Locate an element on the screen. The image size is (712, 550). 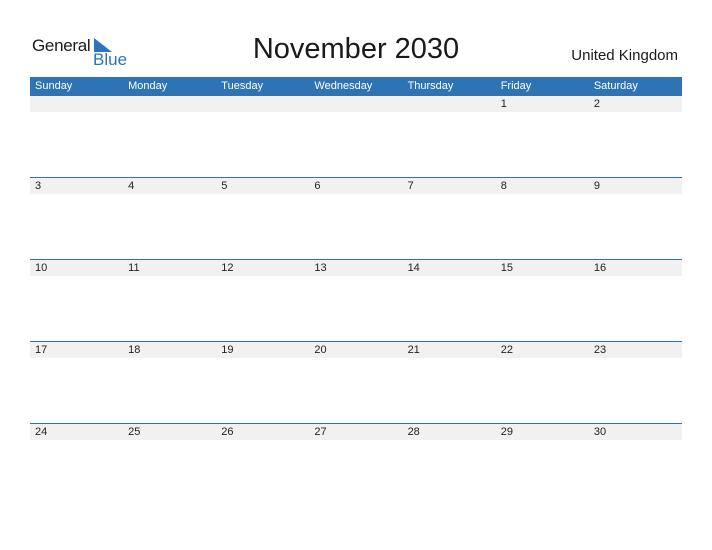
day-number-strip: 17 18 19 20 21 22 23 is located at coordinates (356, 350).